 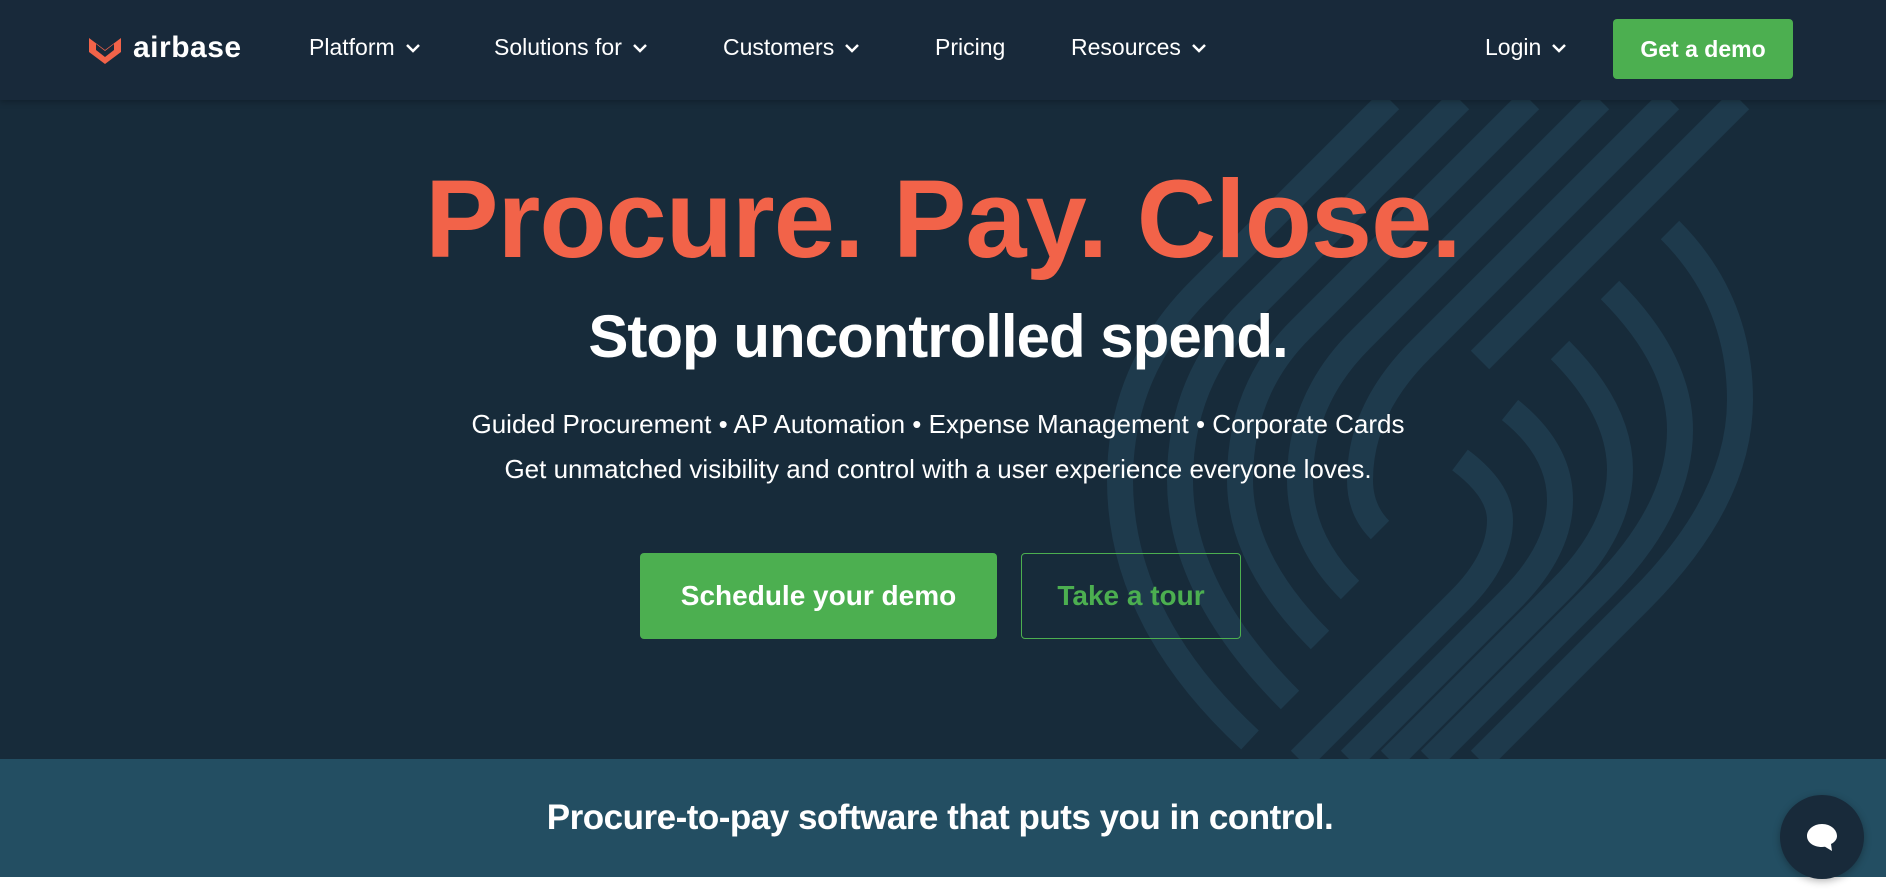 I want to click on brand-name: airbase, so click(x=187, y=47).